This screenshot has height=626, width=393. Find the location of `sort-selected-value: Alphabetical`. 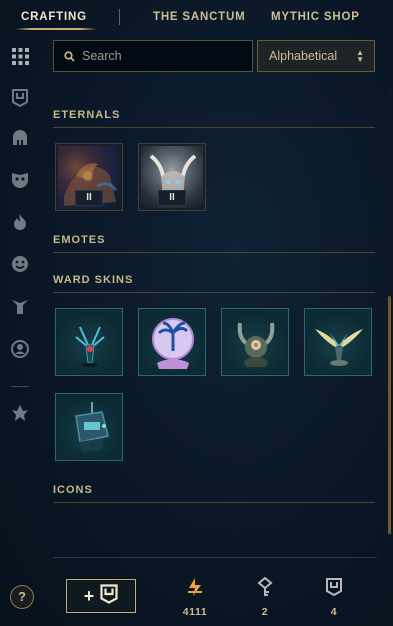

sort-selected-value: Alphabetical is located at coordinates (303, 56).